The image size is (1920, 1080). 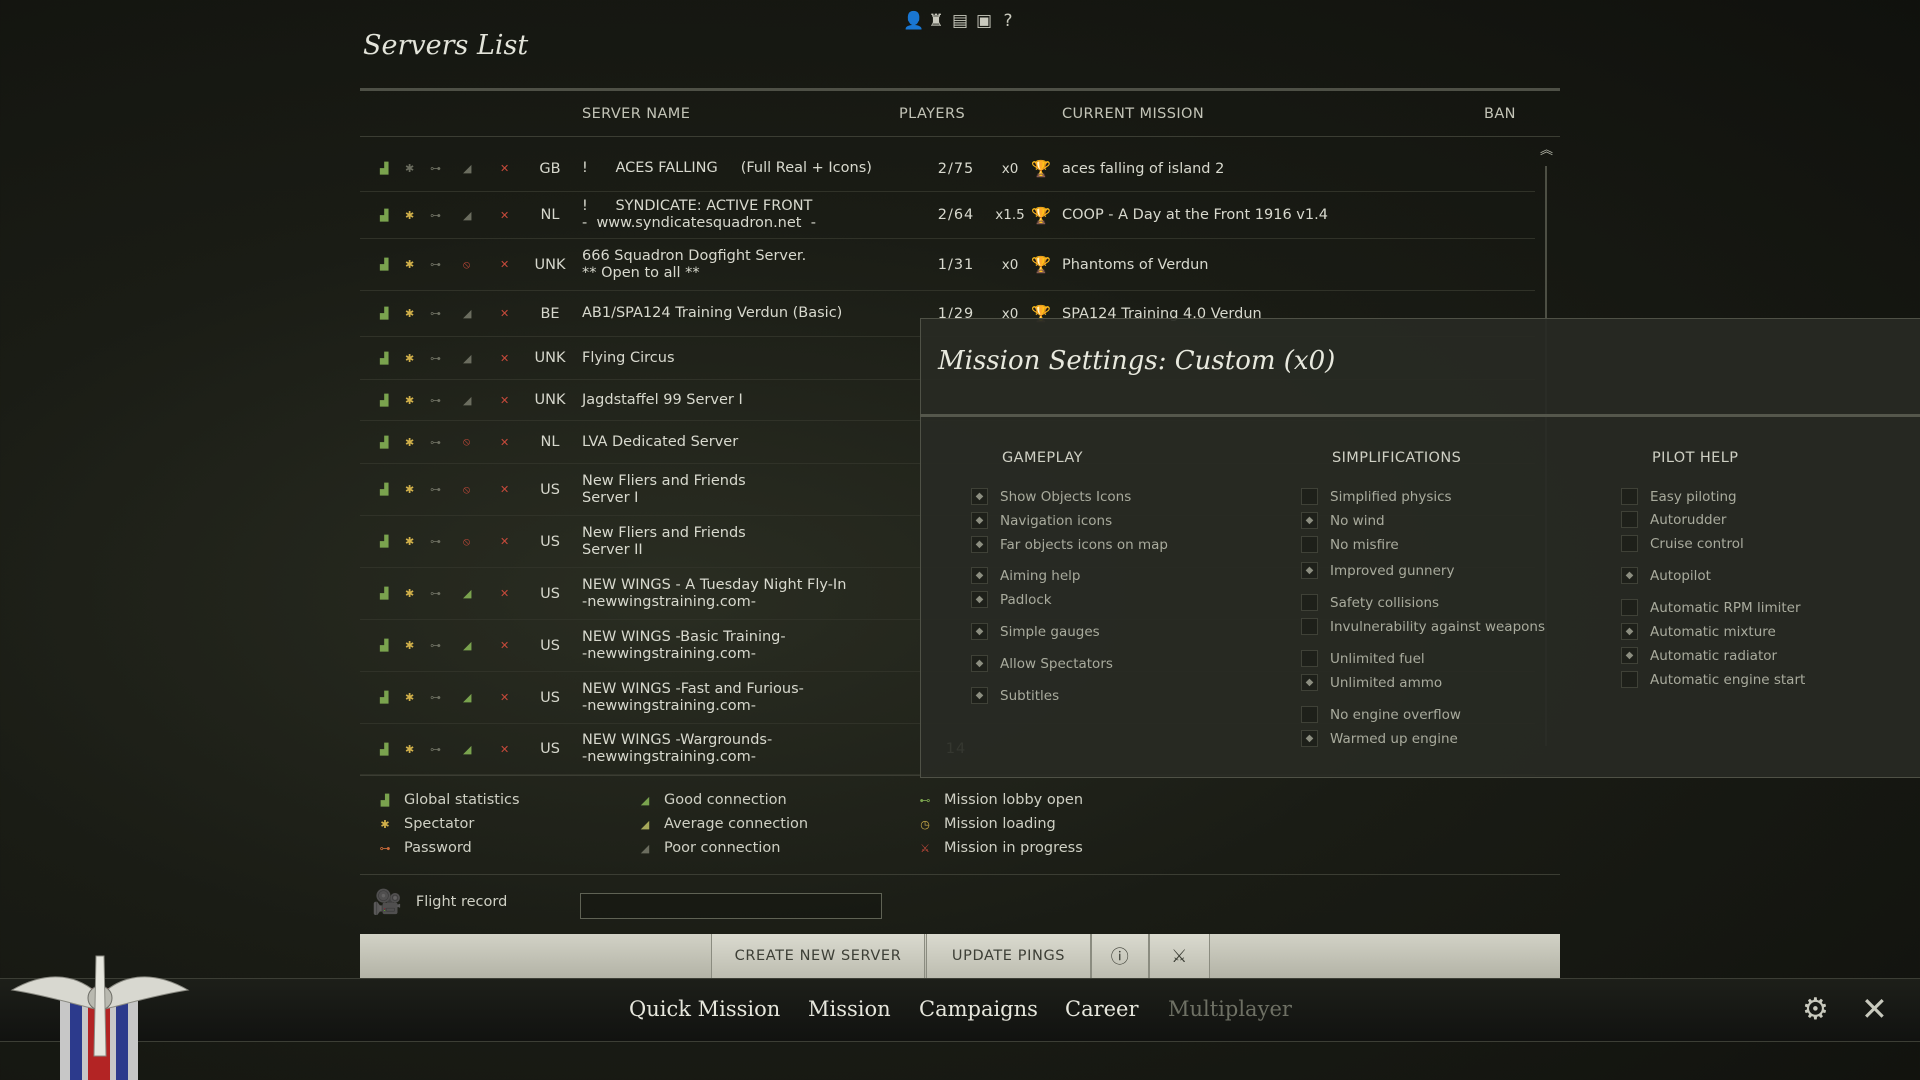 I want to click on column-current-mission: CURRENT MISSION, so click(x=1133, y=114).